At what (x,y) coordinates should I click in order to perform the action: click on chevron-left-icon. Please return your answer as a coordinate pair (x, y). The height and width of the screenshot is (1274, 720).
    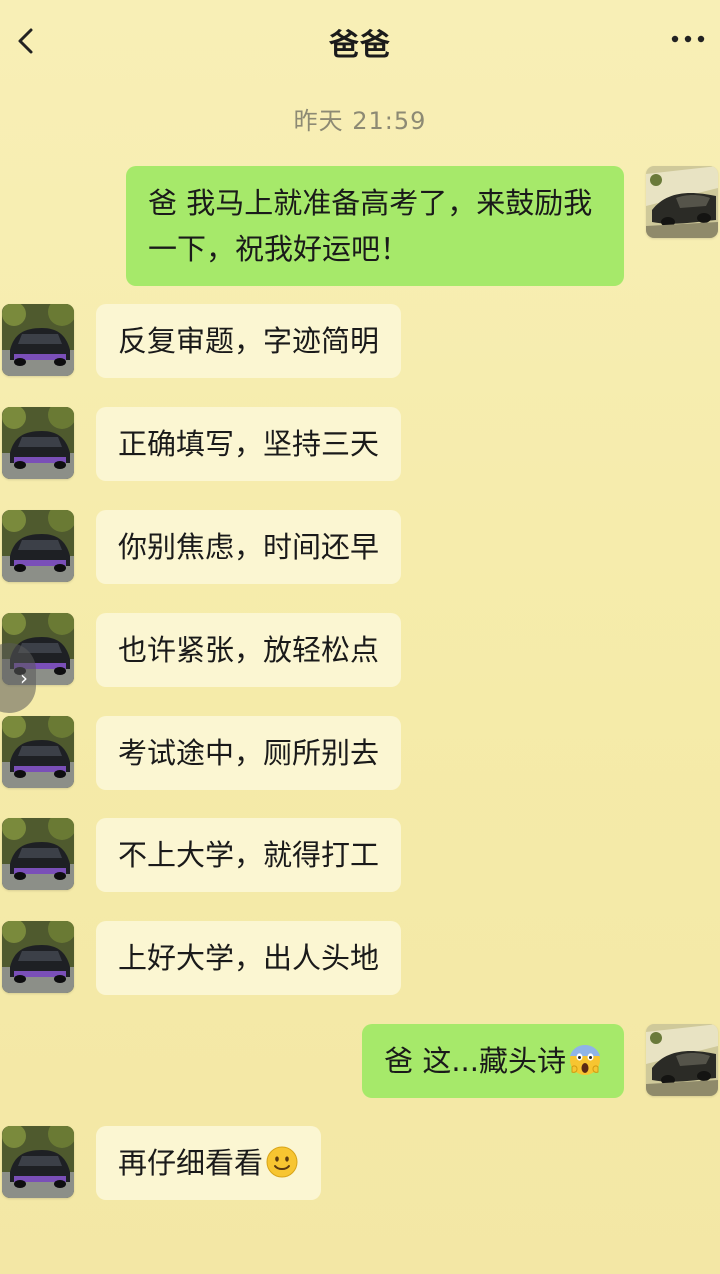
    Looking at the image, I should click on (25, 41).